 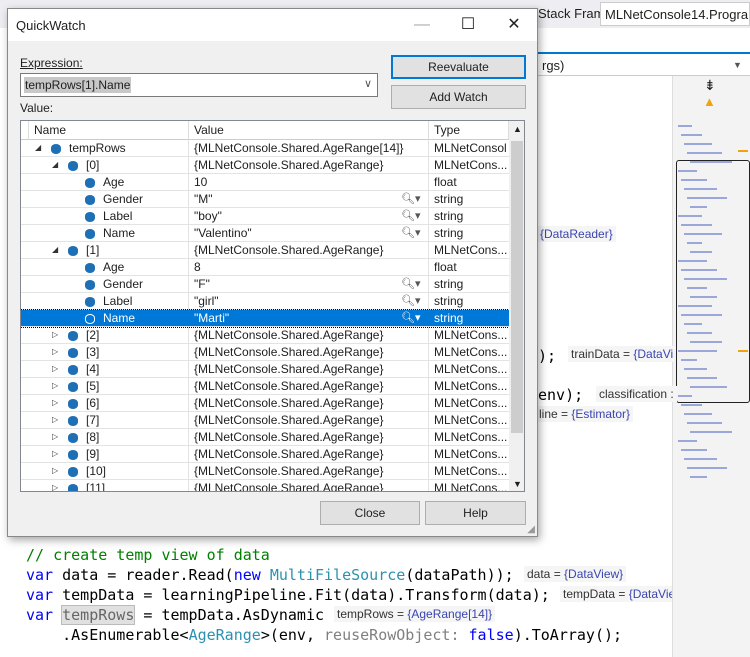 What do you see at coordinates (205, 216) in the screenshot?
I see `row-value: "boy"` at bounding box center [205, 216].